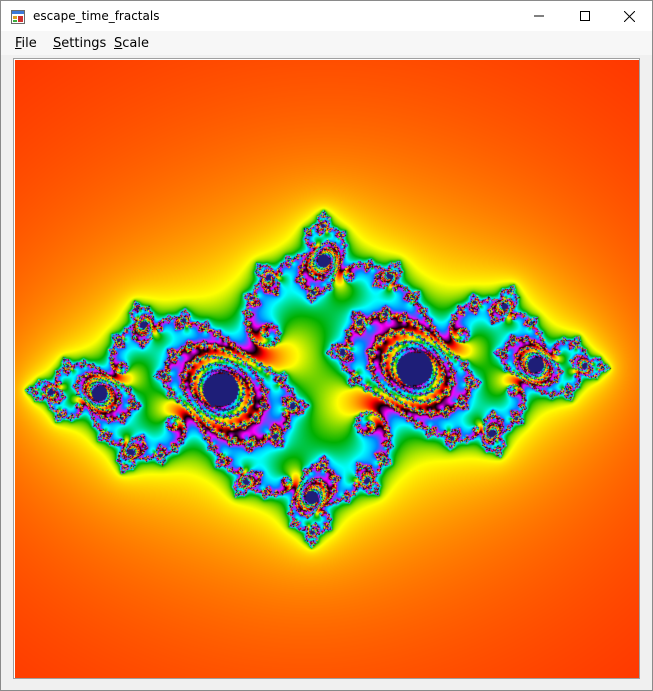 The width and height of the screenshot is (653, 691). I want to click on maximize-button, so click(585, 16).